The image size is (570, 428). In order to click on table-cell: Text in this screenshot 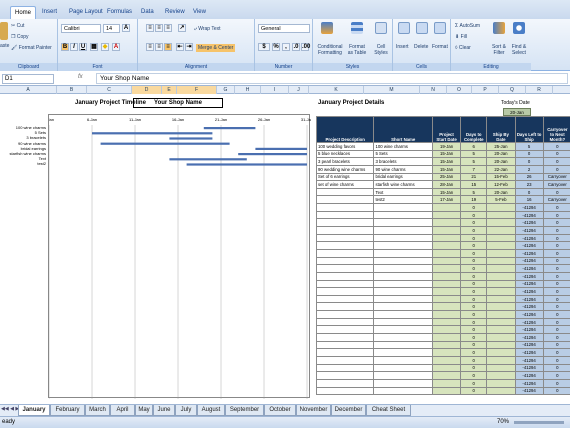, I will do `click(403, 192)`.